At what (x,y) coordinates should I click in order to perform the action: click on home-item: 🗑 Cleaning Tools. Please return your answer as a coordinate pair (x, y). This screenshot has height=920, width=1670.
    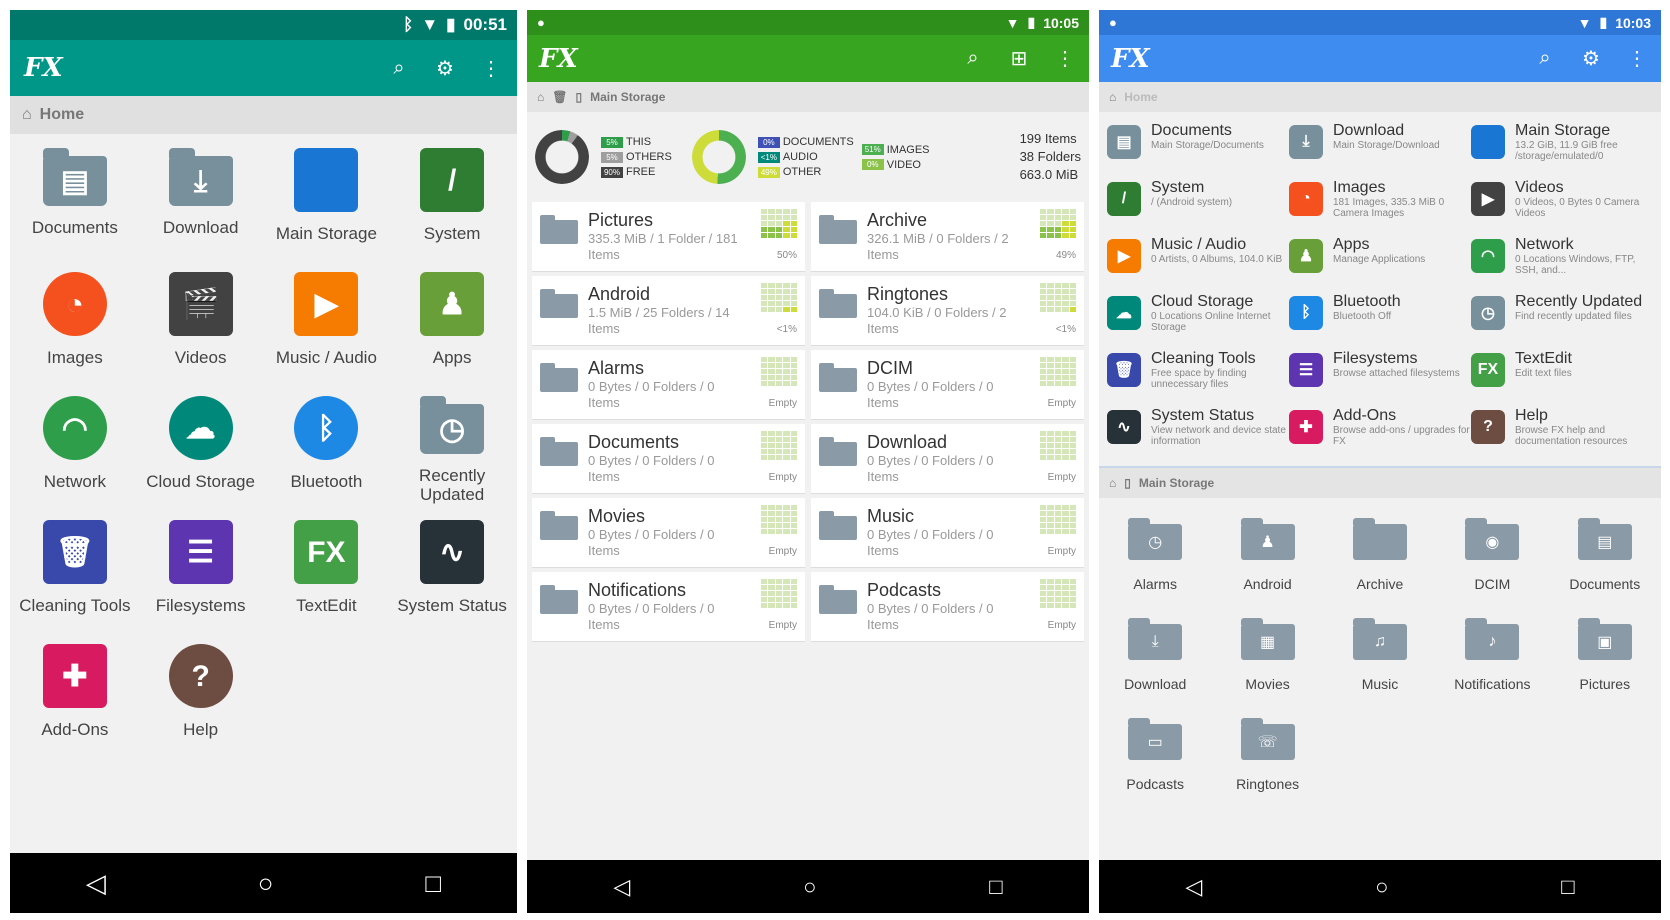
    Looking at the image, I should click on (75, 582).